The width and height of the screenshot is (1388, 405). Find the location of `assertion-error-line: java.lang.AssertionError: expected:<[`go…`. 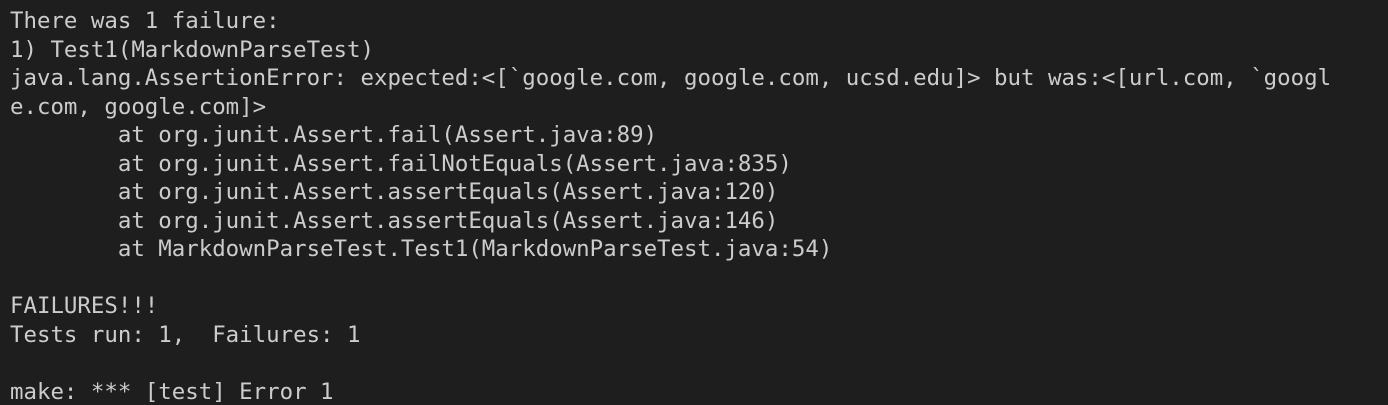

assertion-error-line: java.lang.AssertionError: expected:<[`go… is located at coordinates (671, 78).